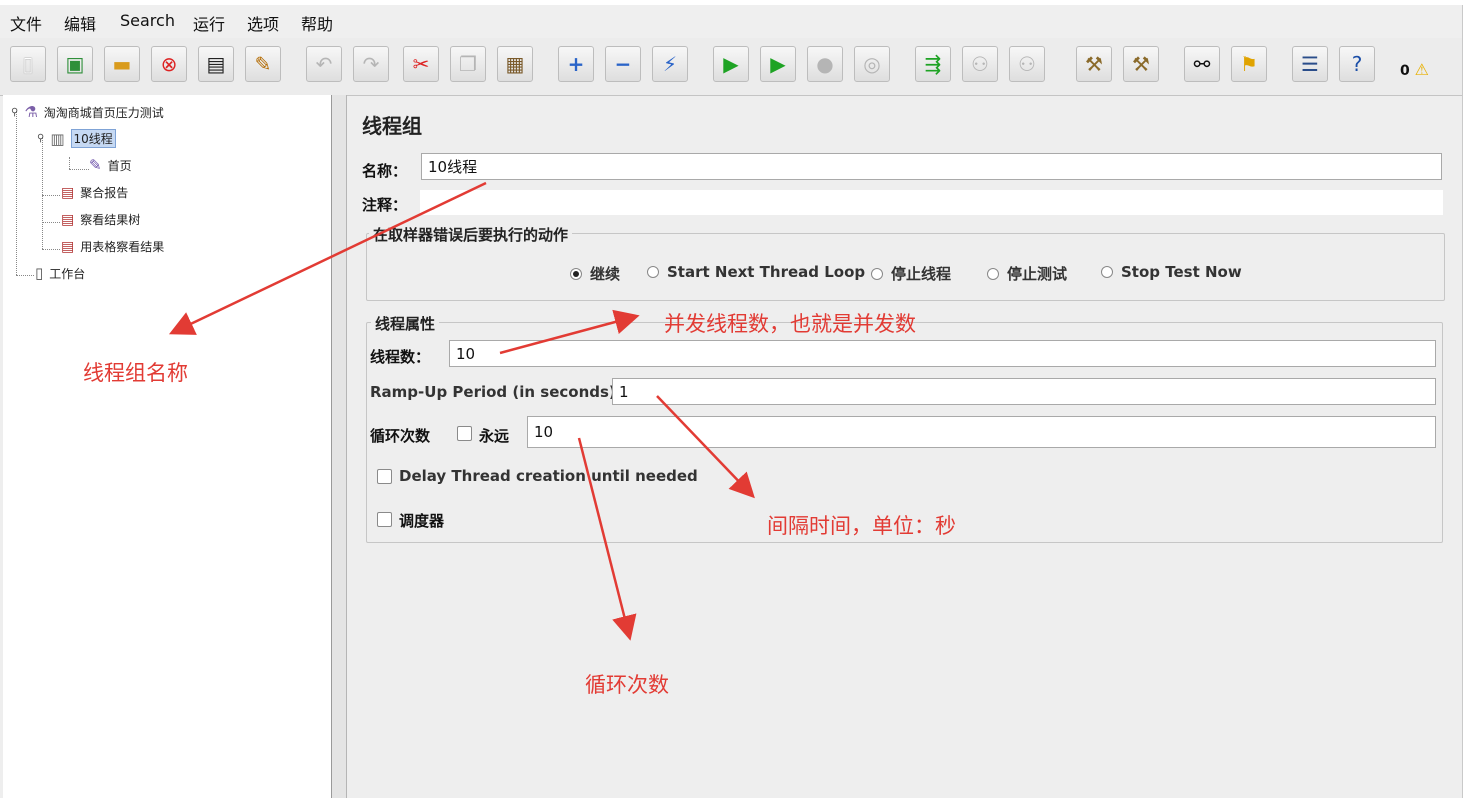  What do you see at coordinates (135, 373) in the screenshot?
I see `annotation-group-name: 线程组名称` at bounding box center [135, 373].